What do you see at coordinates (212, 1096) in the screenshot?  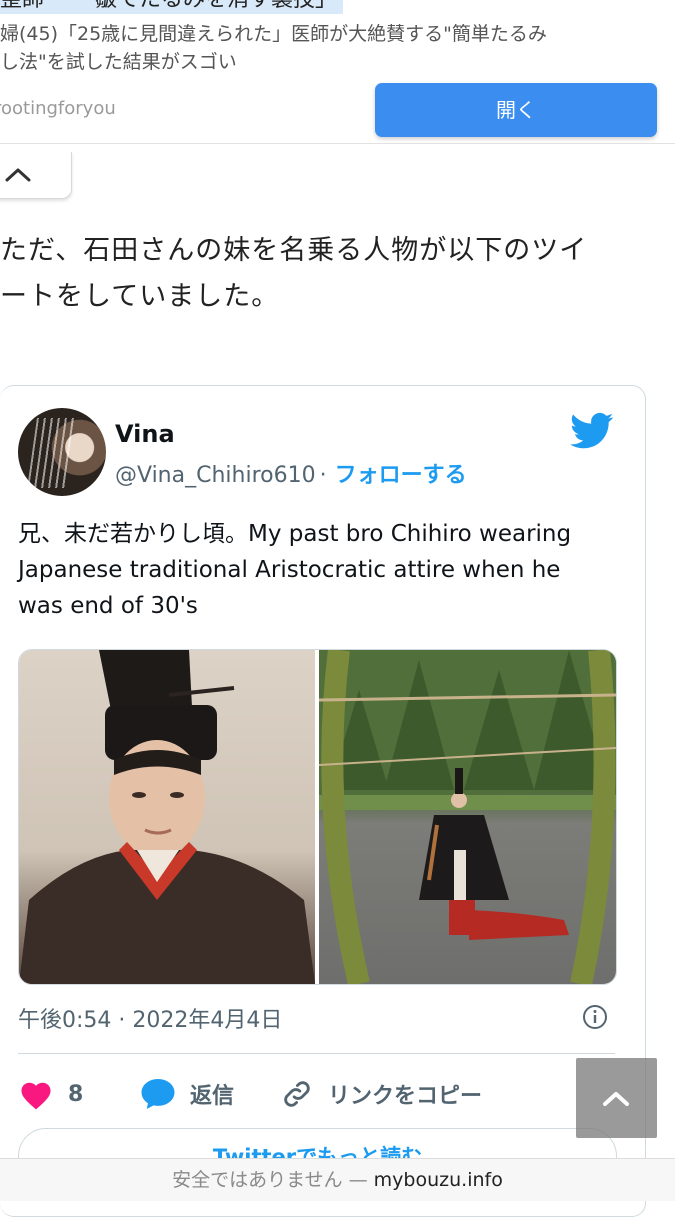 I see `reply-label: 返信` at bounding box center [212, 1096].